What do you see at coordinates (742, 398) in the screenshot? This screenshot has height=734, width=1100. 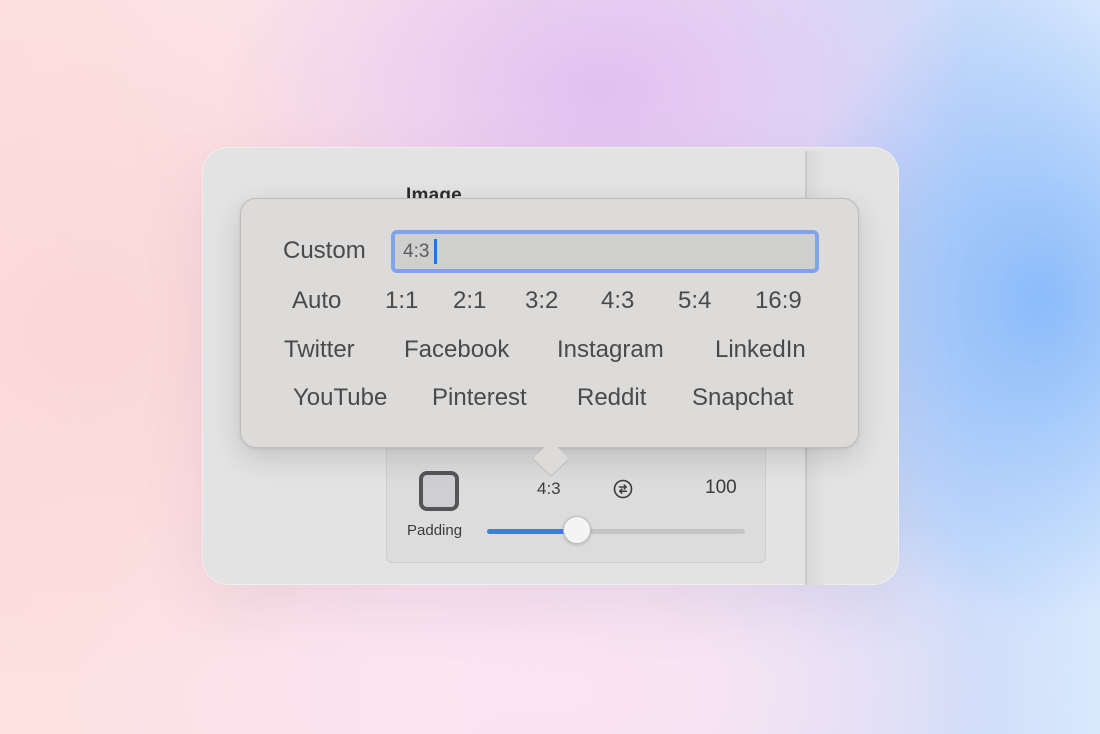 I see `preset-snapchat: Snapchat` at bounding box center [742, 398].